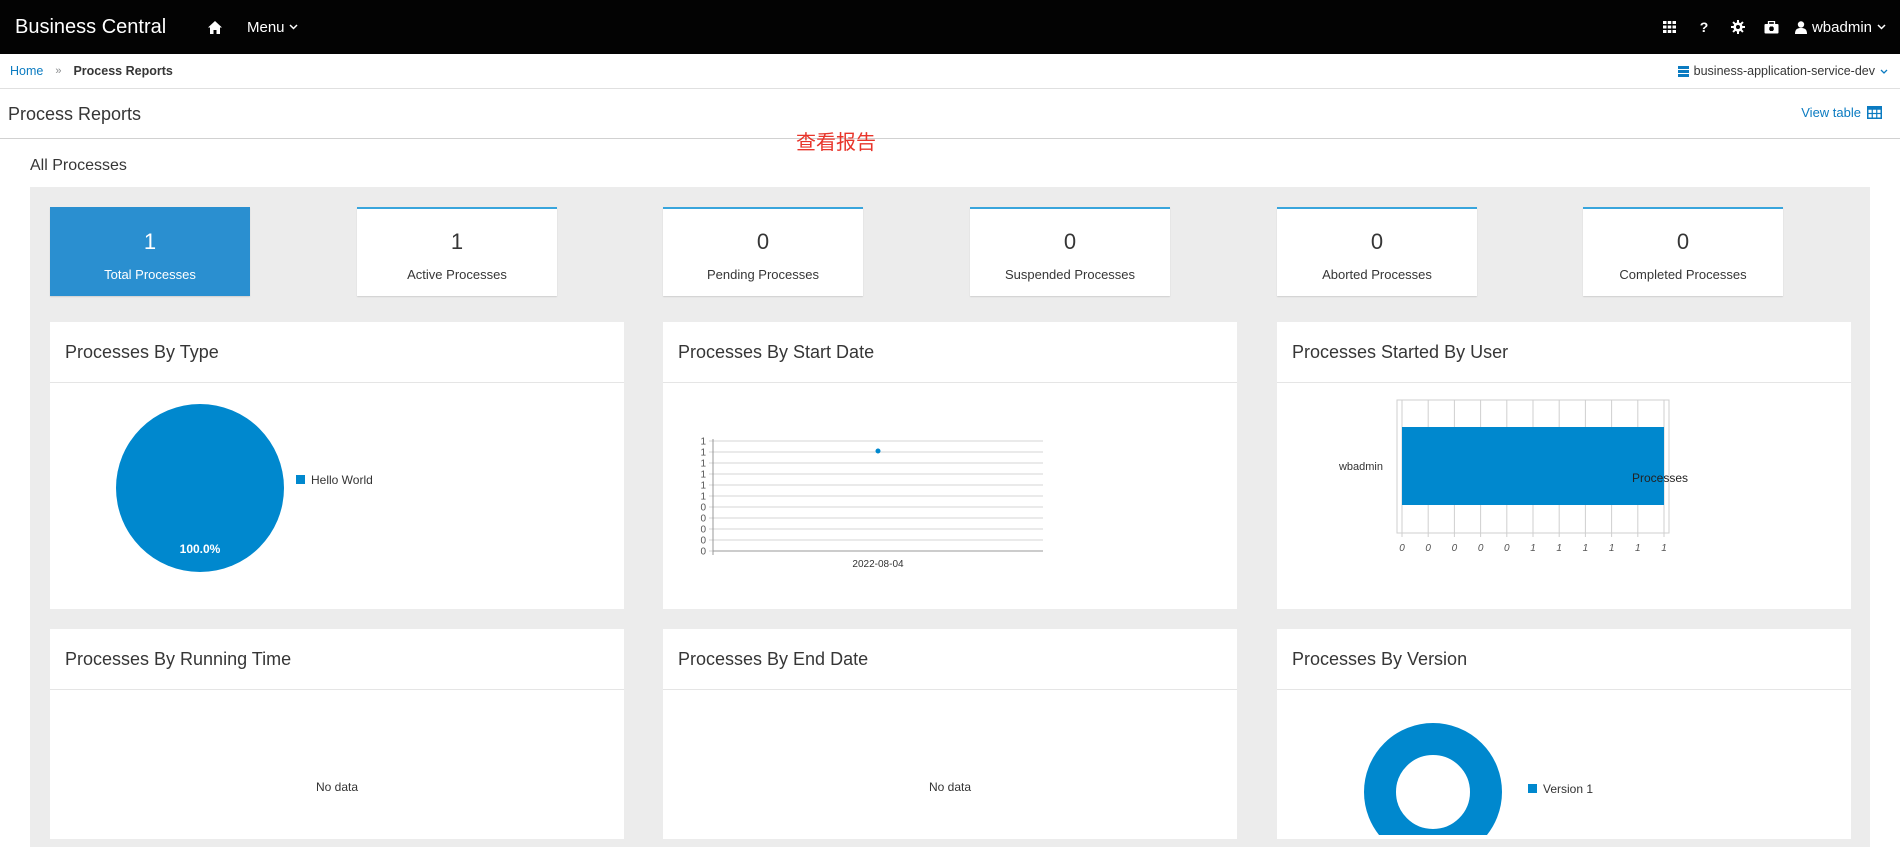 This screenshot has height=847, width=1900. I want to click on tile-label: Completed Processes, so click(1683, 274).